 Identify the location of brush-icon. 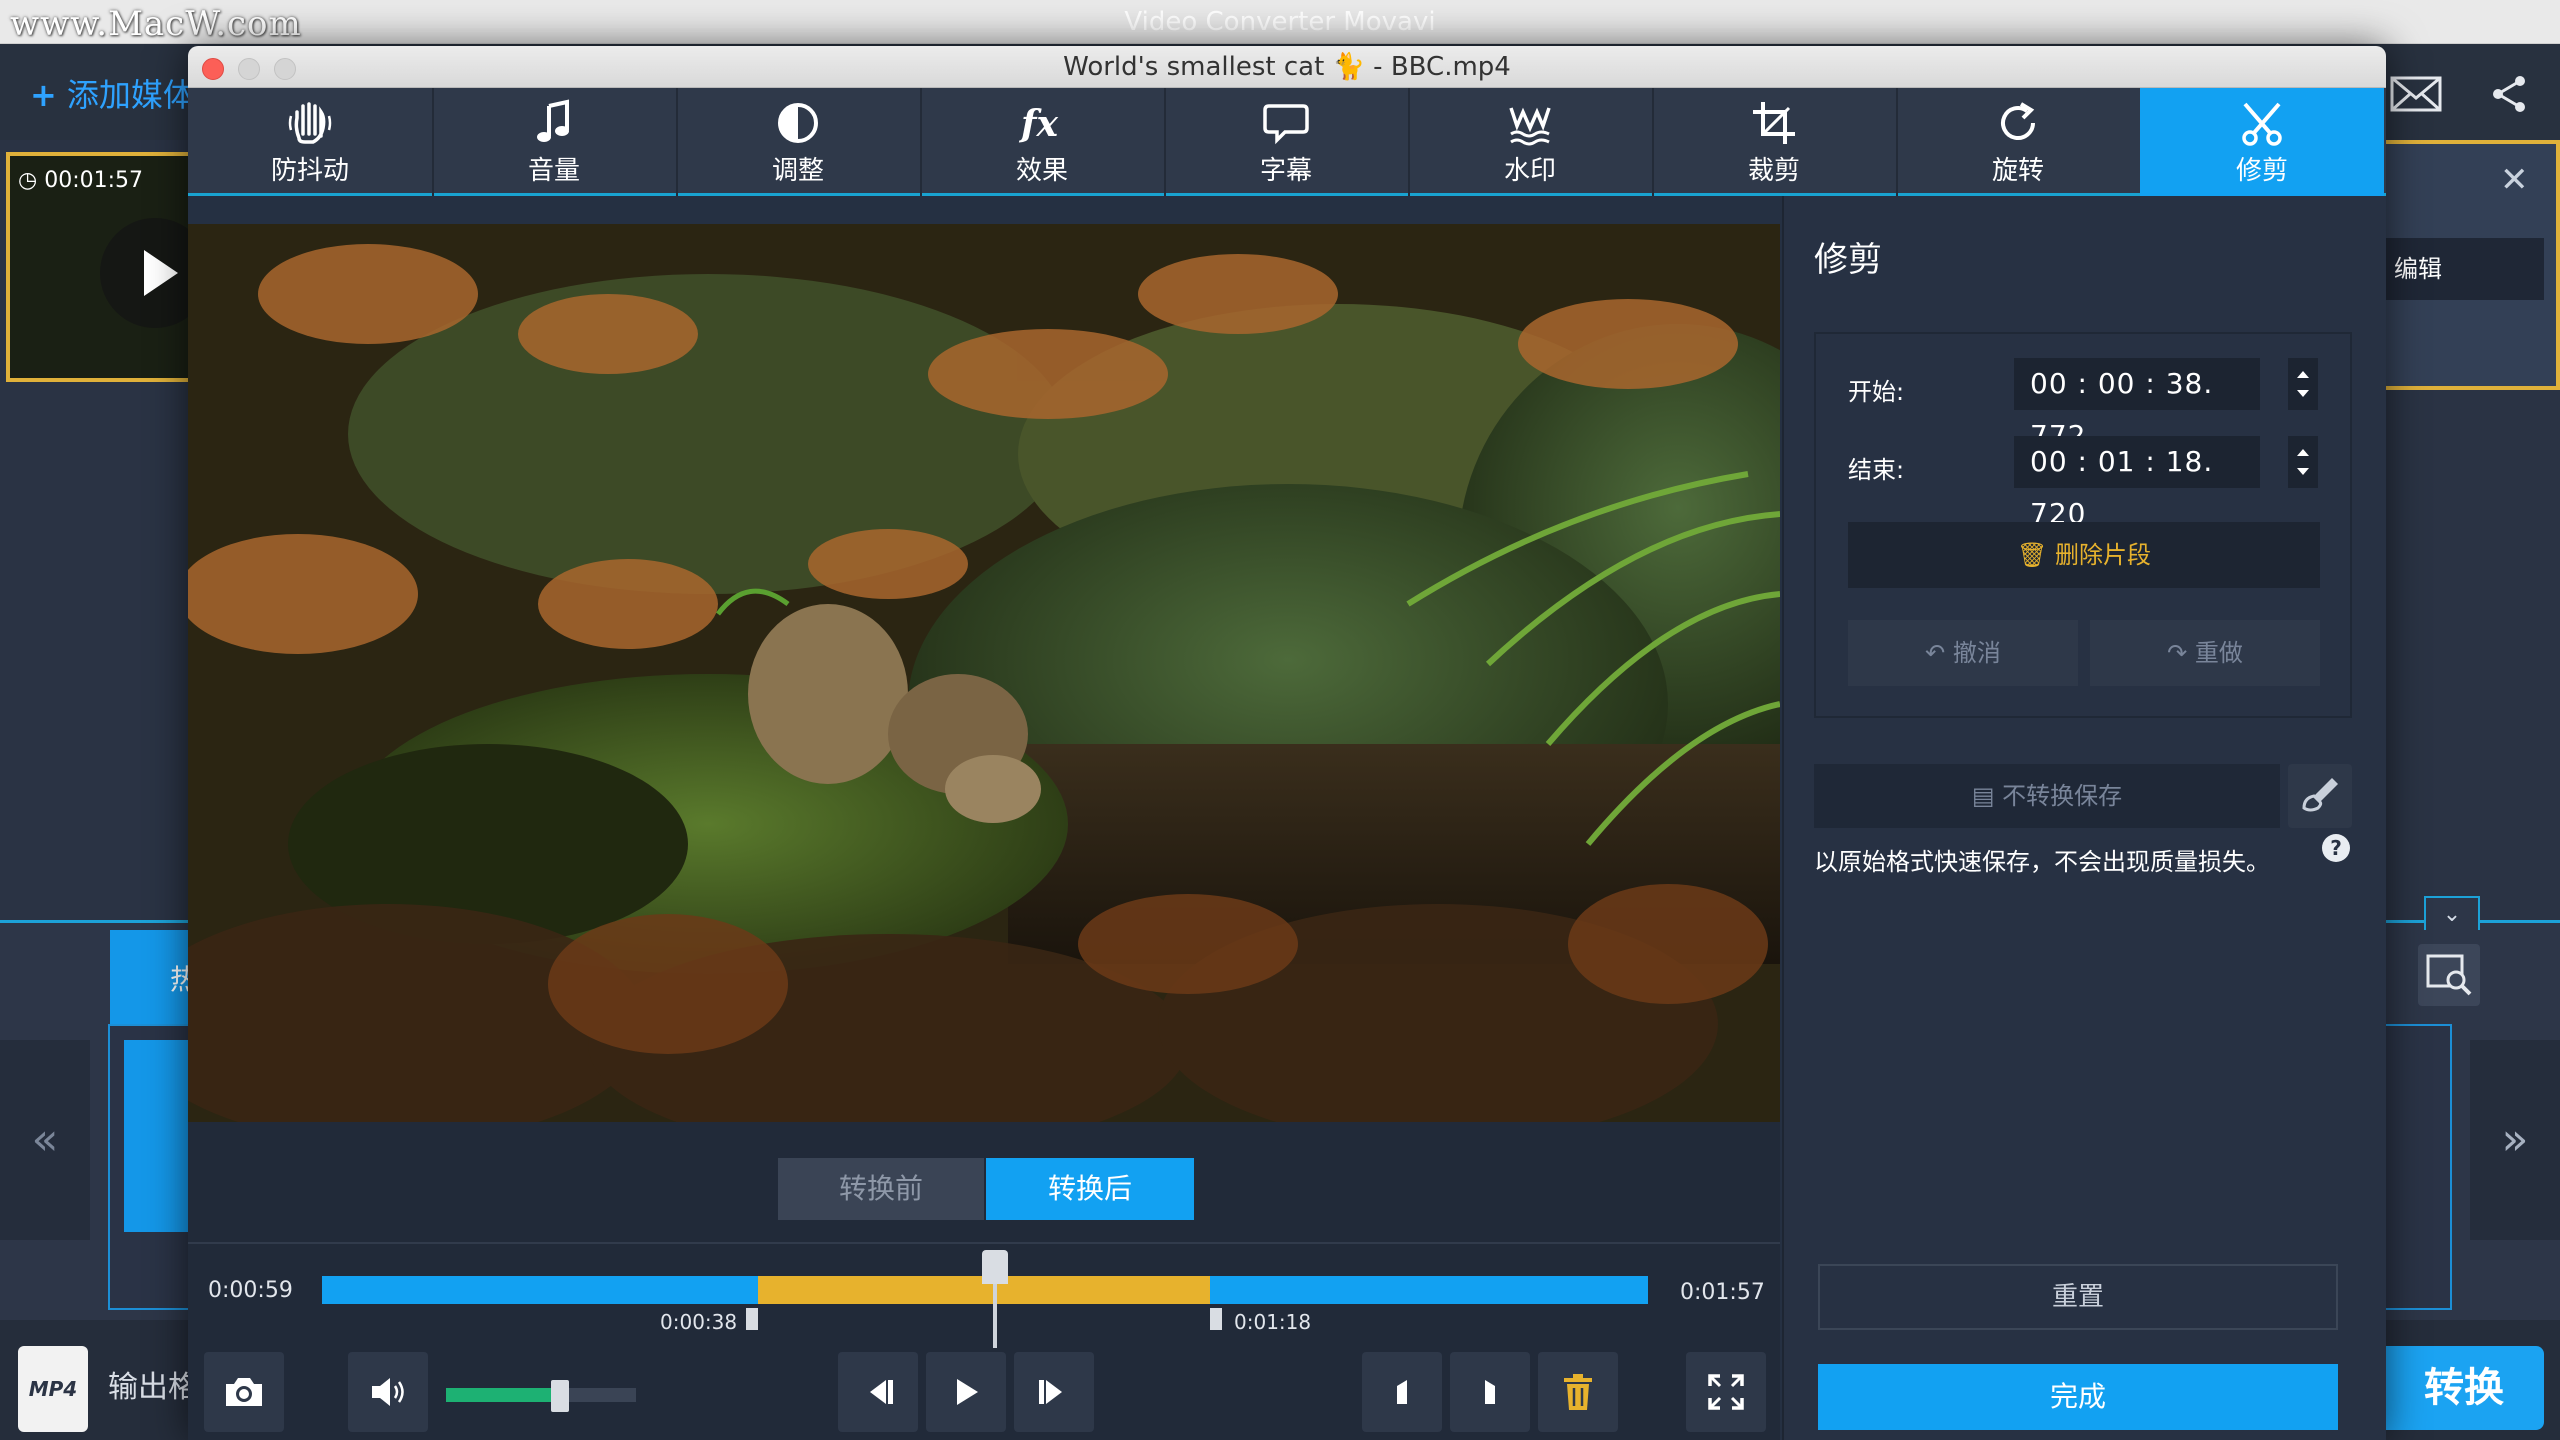
(2320, 796).